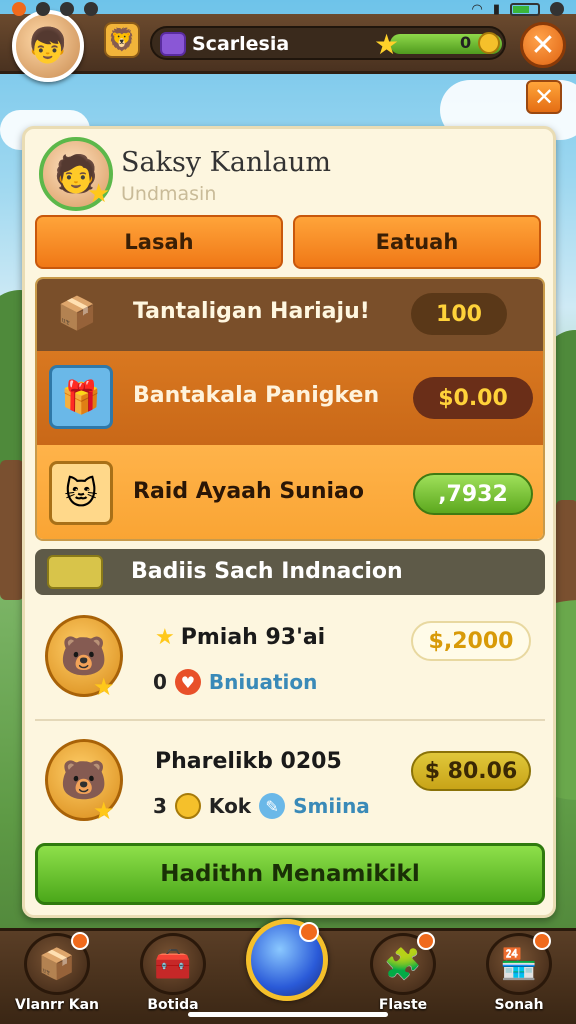 This screenshot has height=1024, width=576. What do you see at coordinates (230, 806) in the screenshot?
I see `meta-label: Kok` at bounding box center [230, 806].